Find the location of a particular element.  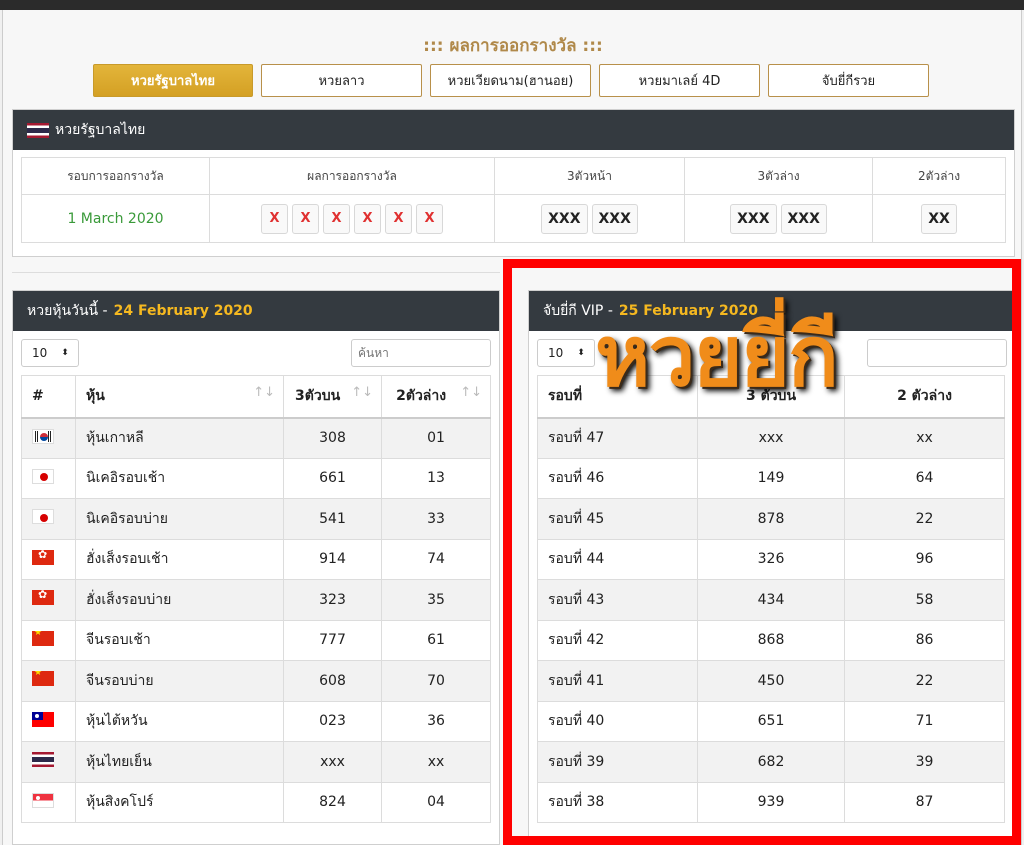

tab-malay-4d: หวยมาเลย์ 4D is located at coordinates (679, 80).